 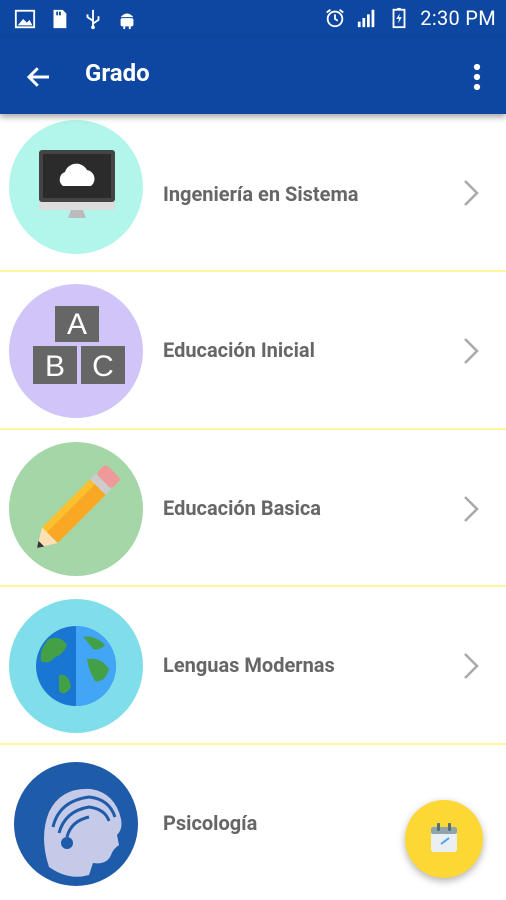 What do you see at coordinates (477, 77) in the screenshot?
I see `more-vert-icon` at bounding box center [477, 77].